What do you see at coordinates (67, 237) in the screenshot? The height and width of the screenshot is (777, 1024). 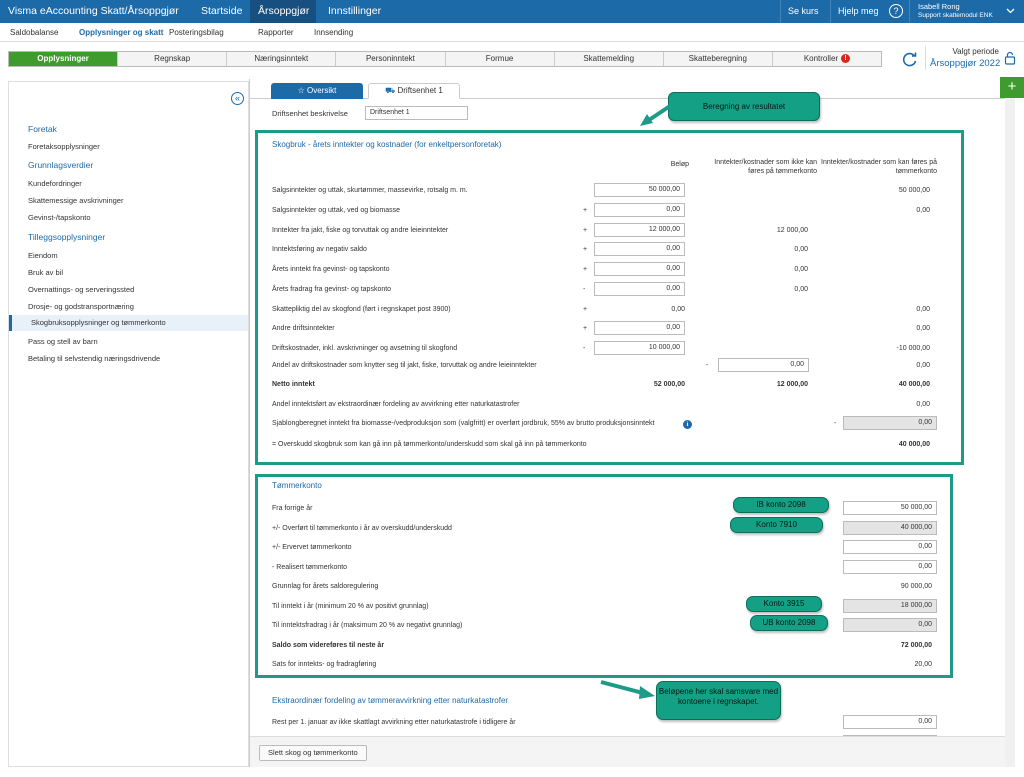 I see `sidebar-group-tillegg: Tilleggsopplysninger` at bounding box center [67, 237].